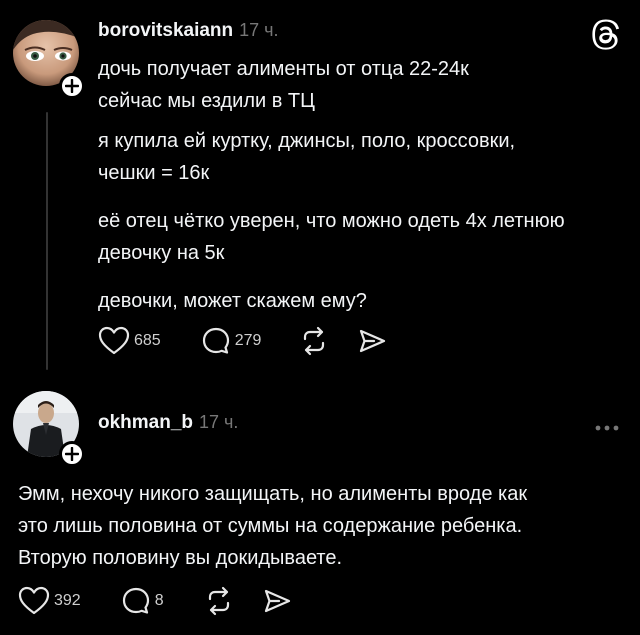 The width and height of the screenshot is (640, 635). I want to click on post-username: borovitskaiann, so click(165, 31).